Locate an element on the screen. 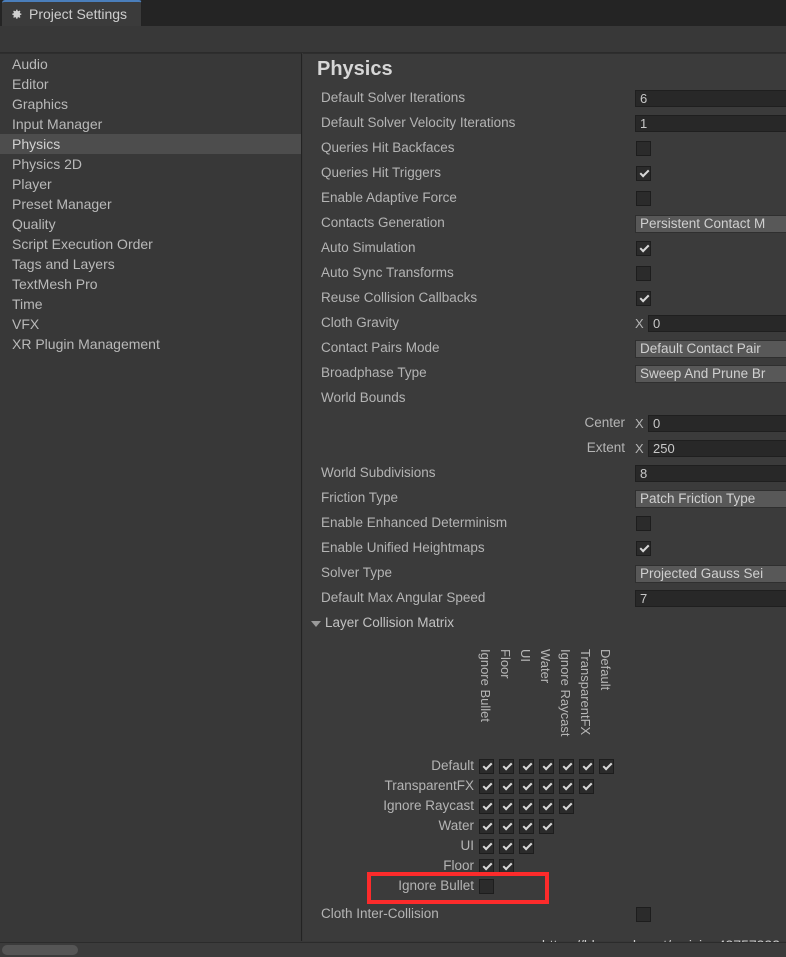 The width and height of the screenshot is (786, 957). property-row-solver-type: Solver Type Projected Gauss Sei is located at coordinates (544, 574).